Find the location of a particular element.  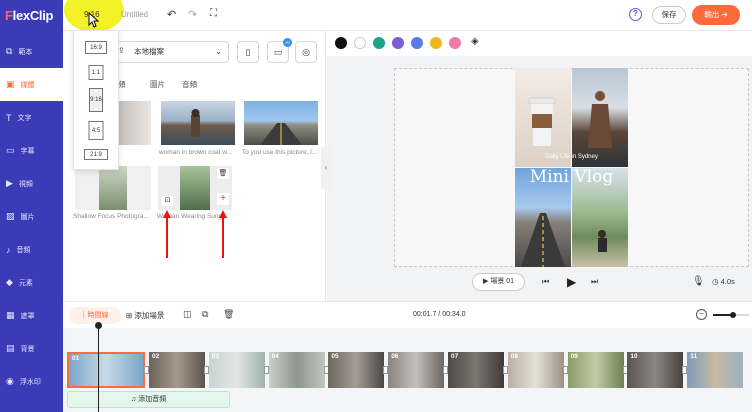

sidebar-item-overlay: ▦ 遮罩 is located at coordinates (31, 315).